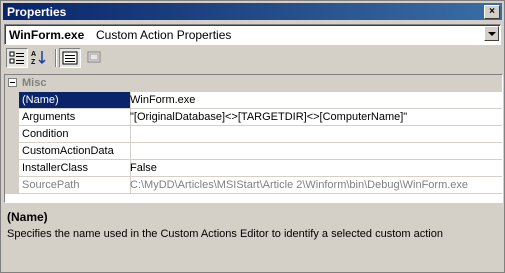 The width and height of the screenshot is (505, 273). Describe the element at coordinates (47, 35) in the screenshot. I see `object-name: WinForm.exe` at that location.